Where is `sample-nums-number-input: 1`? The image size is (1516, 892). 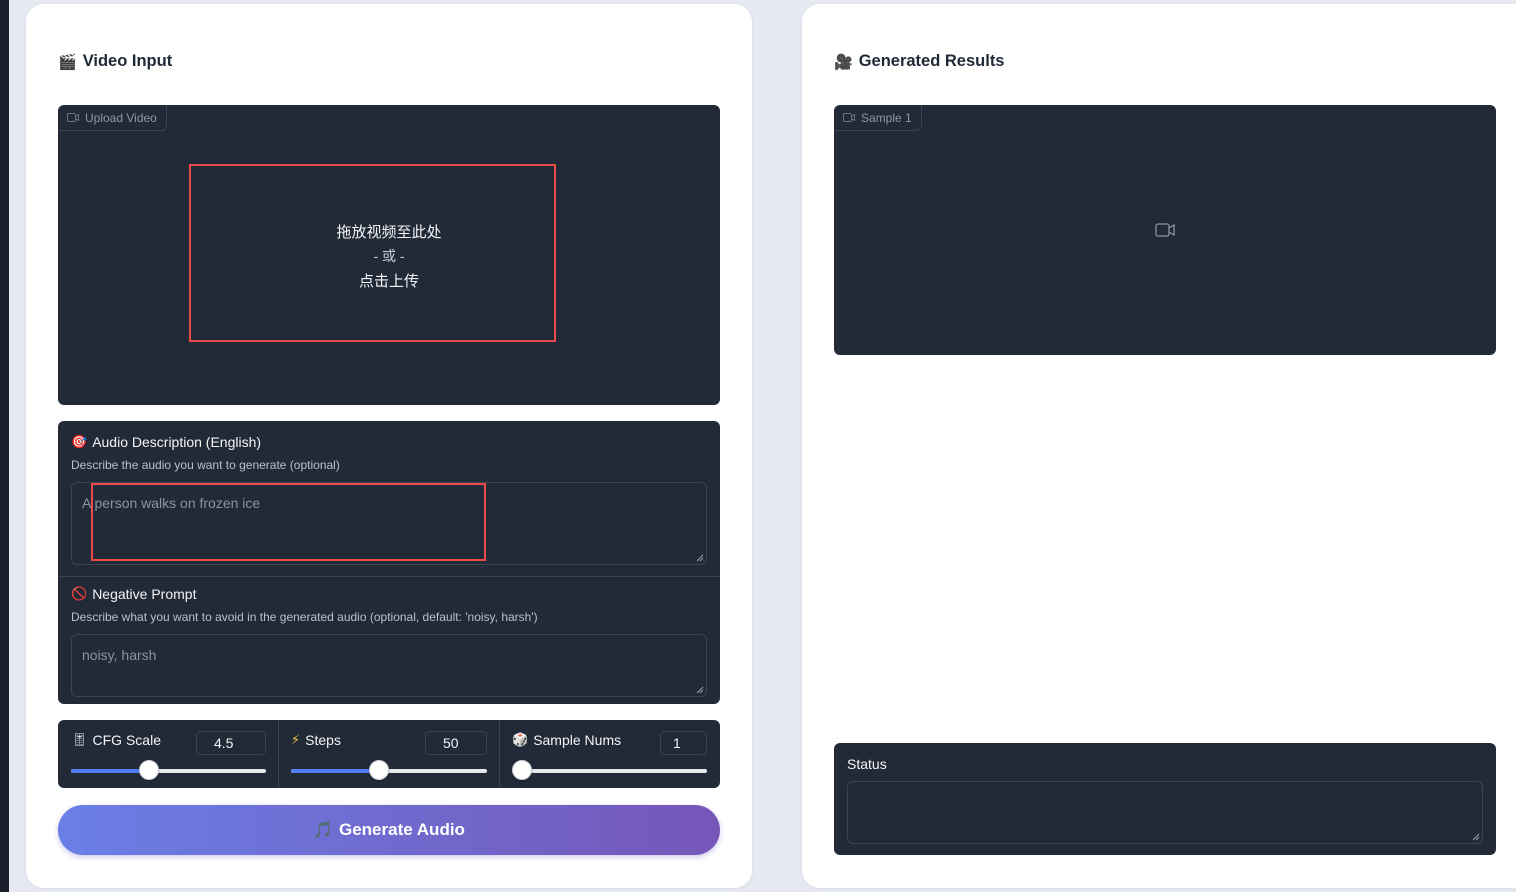 sample-nums-number-input: 1 is located at coordinates (683, 743).